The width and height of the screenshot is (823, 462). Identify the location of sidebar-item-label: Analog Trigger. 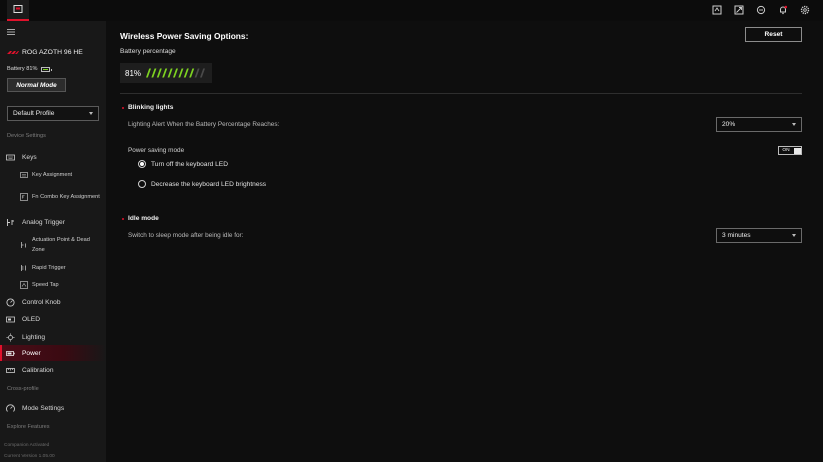
(43, 222).